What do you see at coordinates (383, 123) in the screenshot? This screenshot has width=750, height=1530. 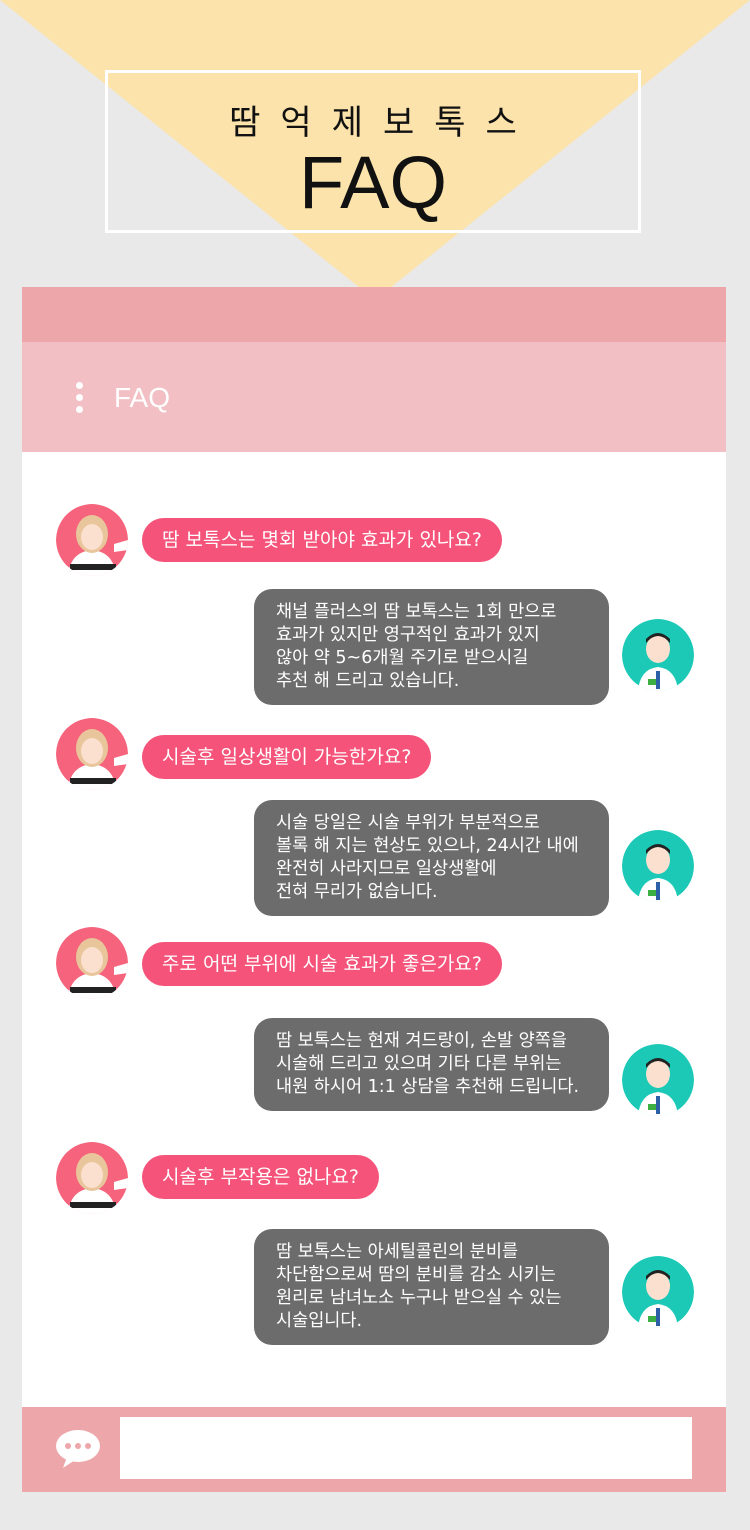 I see `banner-subtitle: 땀억제보톡스` at bounding box center [383, 123].